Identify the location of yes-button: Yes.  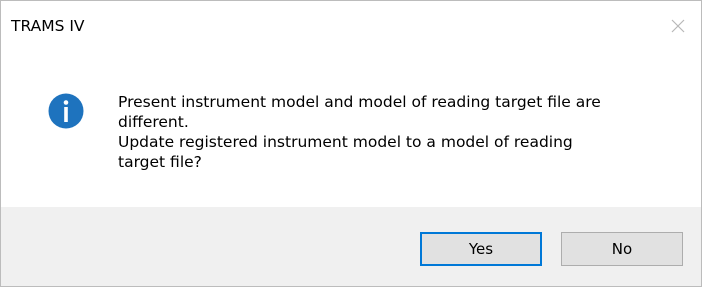
(481, 249).